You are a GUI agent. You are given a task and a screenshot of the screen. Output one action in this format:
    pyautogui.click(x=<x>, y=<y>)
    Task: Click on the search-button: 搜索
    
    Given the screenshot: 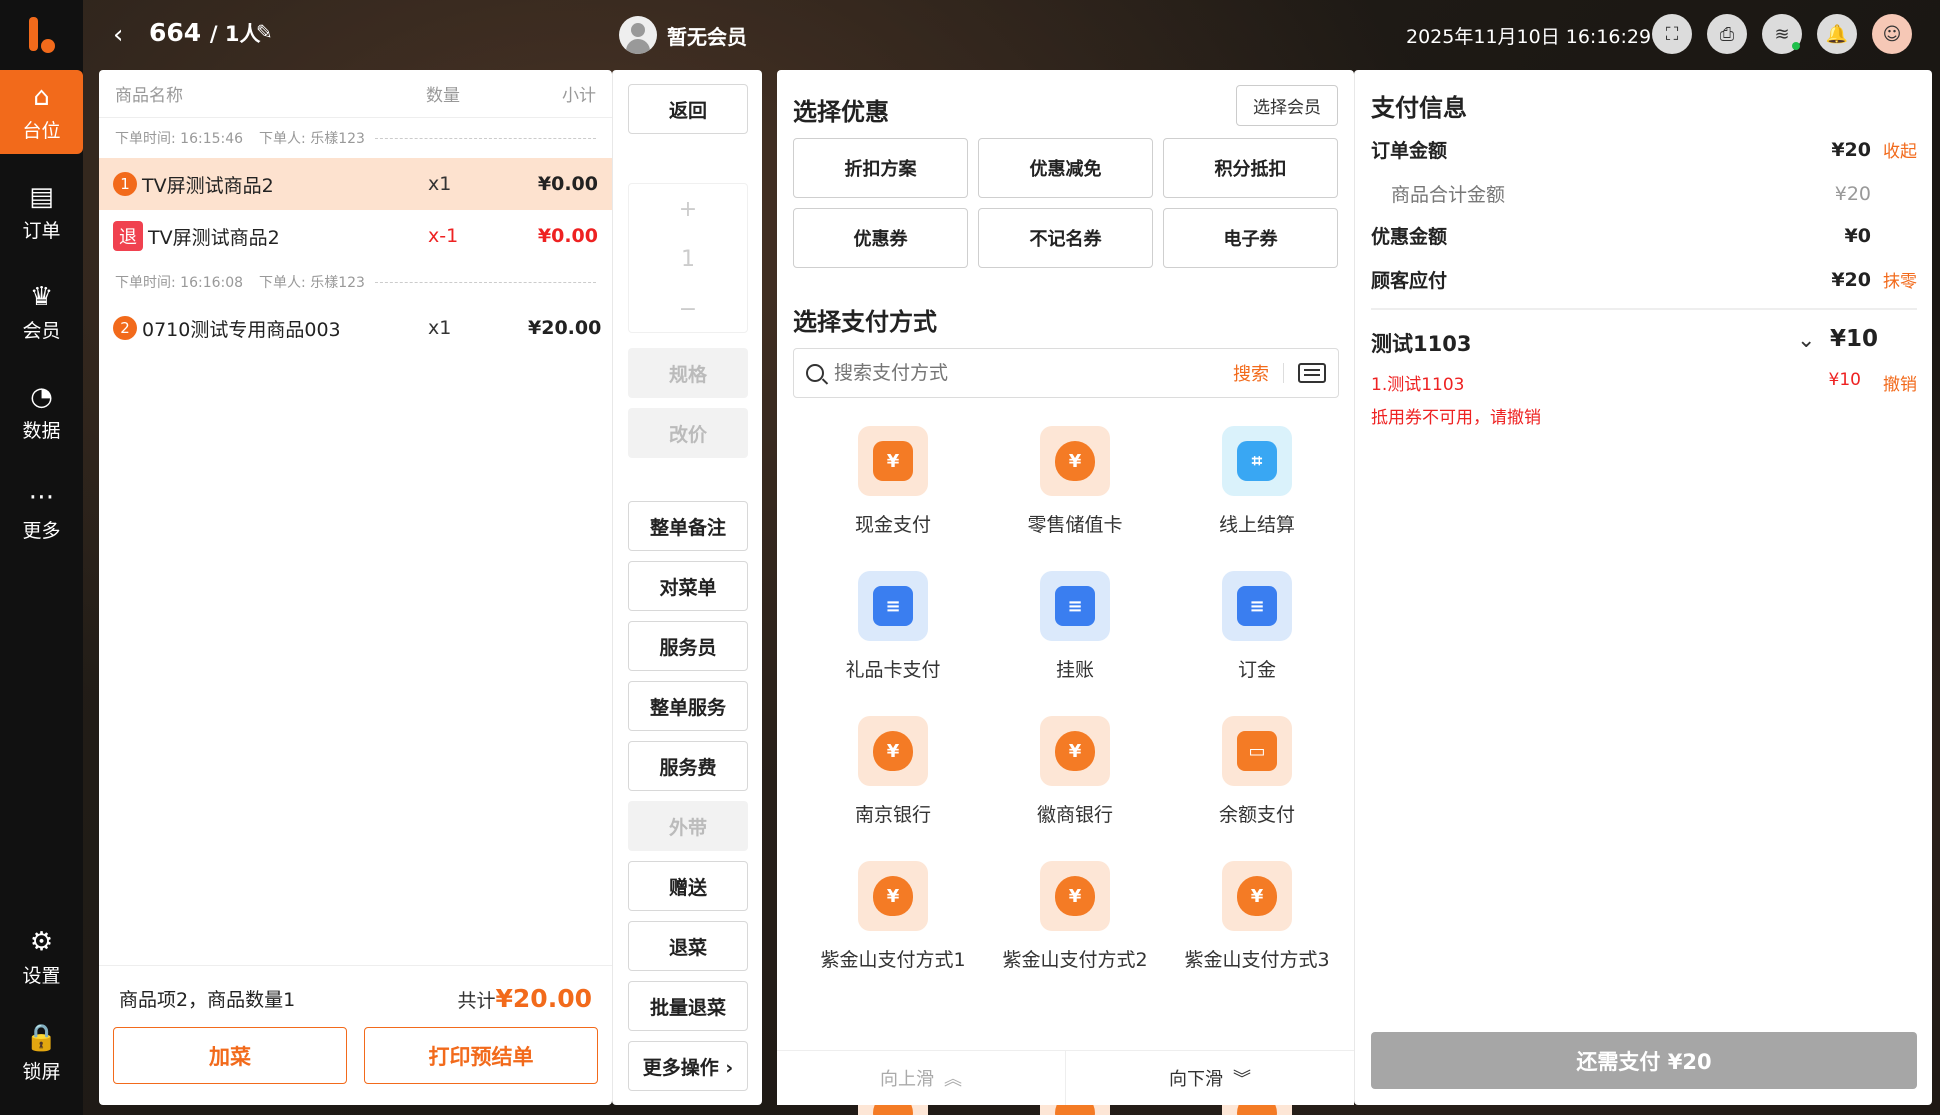 What is the action you would take?
    pyautogui.click(x=1251, y=373)
    